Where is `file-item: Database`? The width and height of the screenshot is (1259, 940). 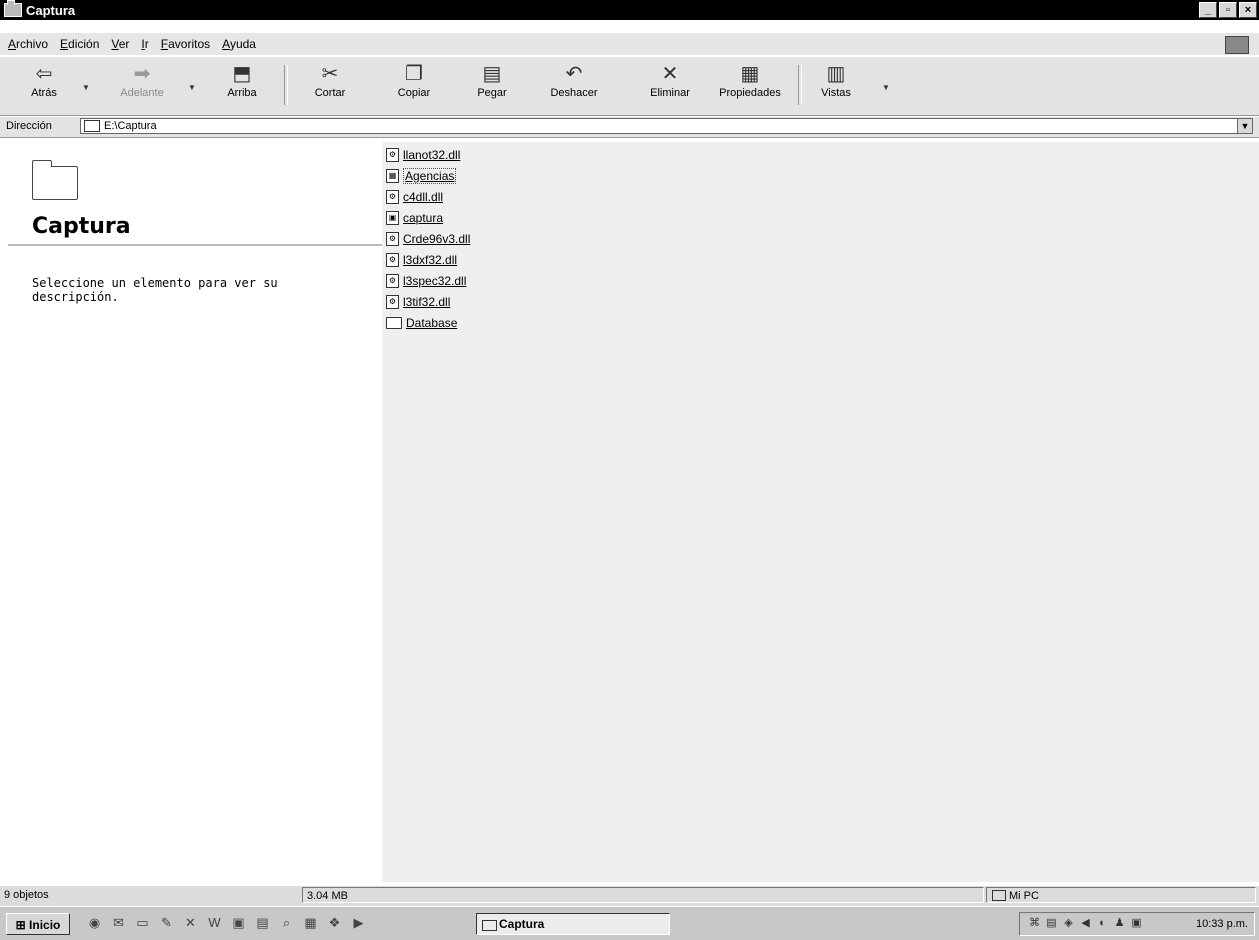
file-item: Database is located at coordinates (428, 322).